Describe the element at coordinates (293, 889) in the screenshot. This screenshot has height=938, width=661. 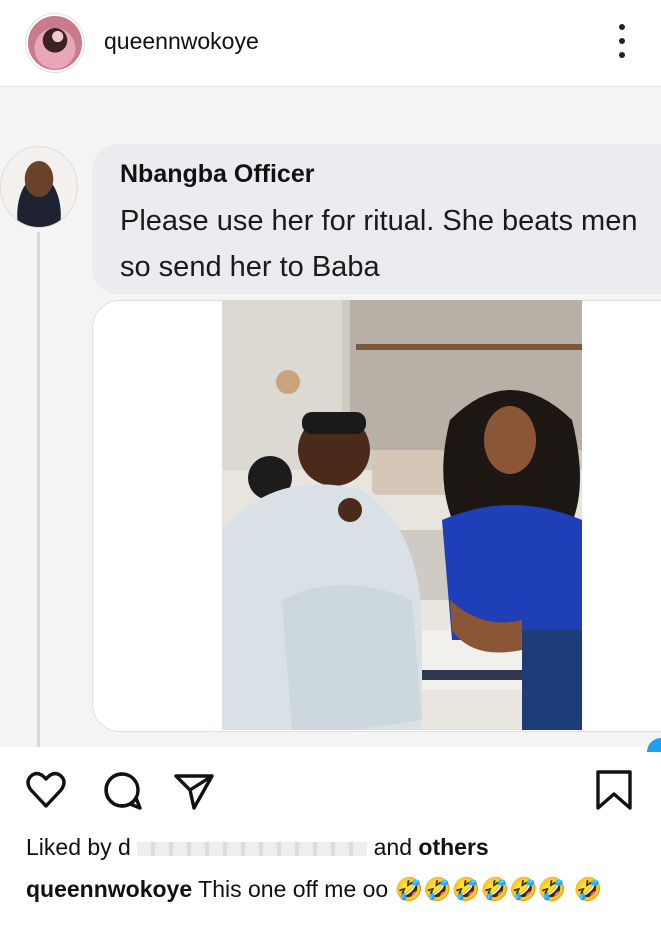
I see `caption-text: This one off me oo` at that location.